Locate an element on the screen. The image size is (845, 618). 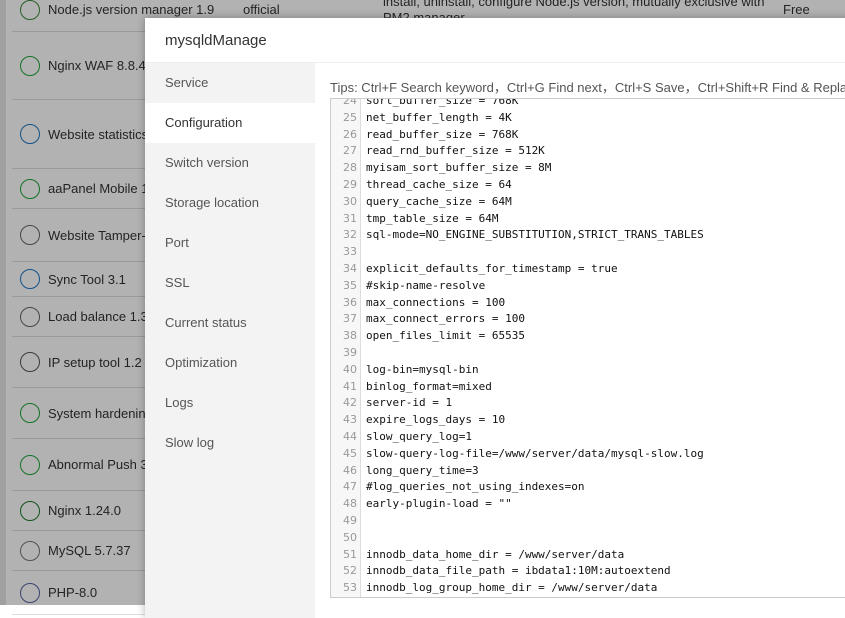
line-number: 29 is located at coordinates (350, 184).